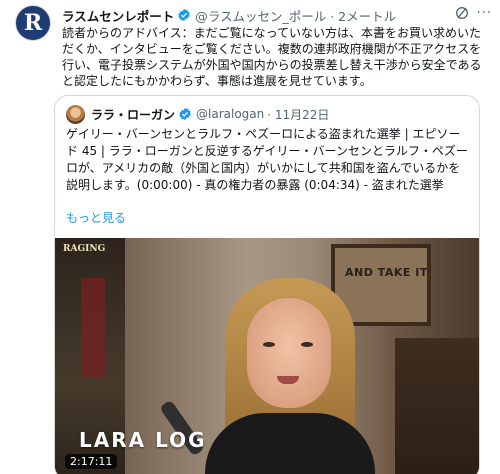 The width and height of the screenshot is (500, 474). I want to click on quoted-tweet-header: ララ・ローガン @laralogan · 11月22日, so click(210, 114).